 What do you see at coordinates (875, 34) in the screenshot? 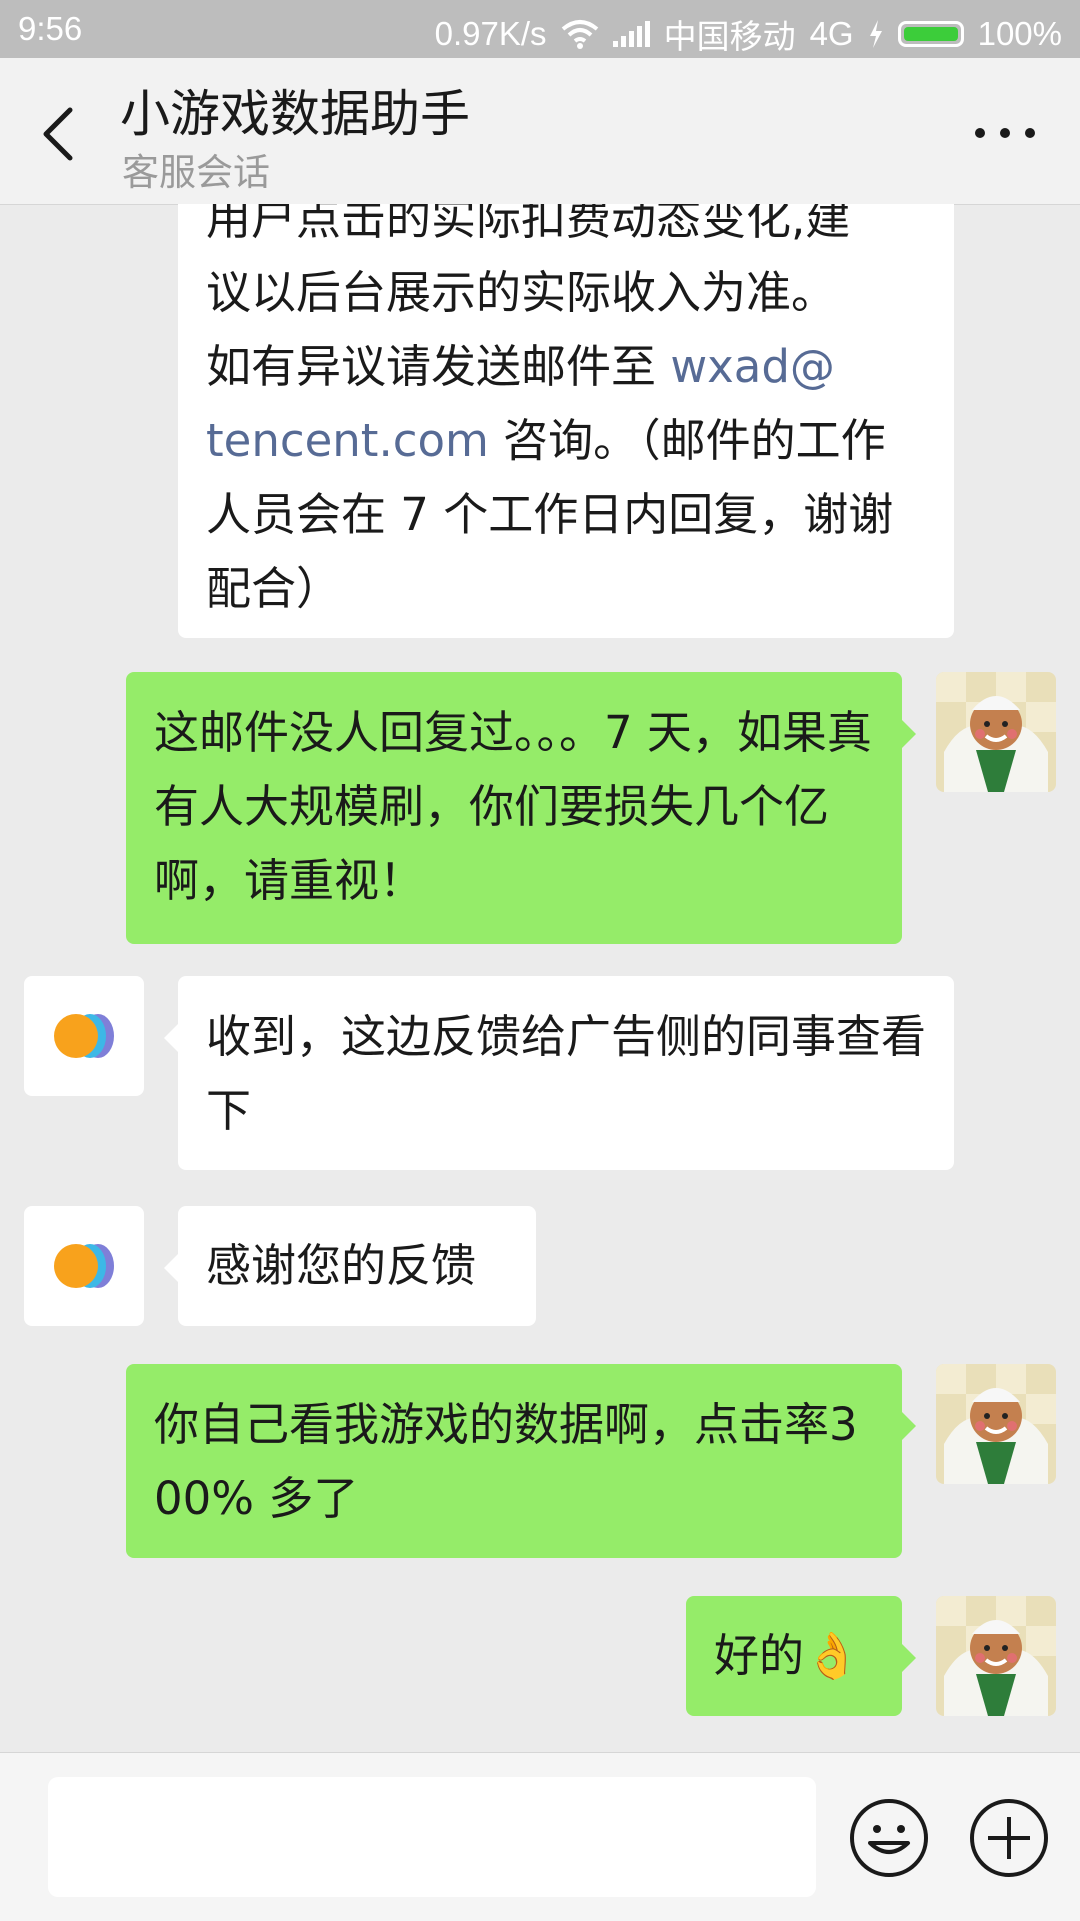
I see `charging-icon` at bounding box center [875, 34].